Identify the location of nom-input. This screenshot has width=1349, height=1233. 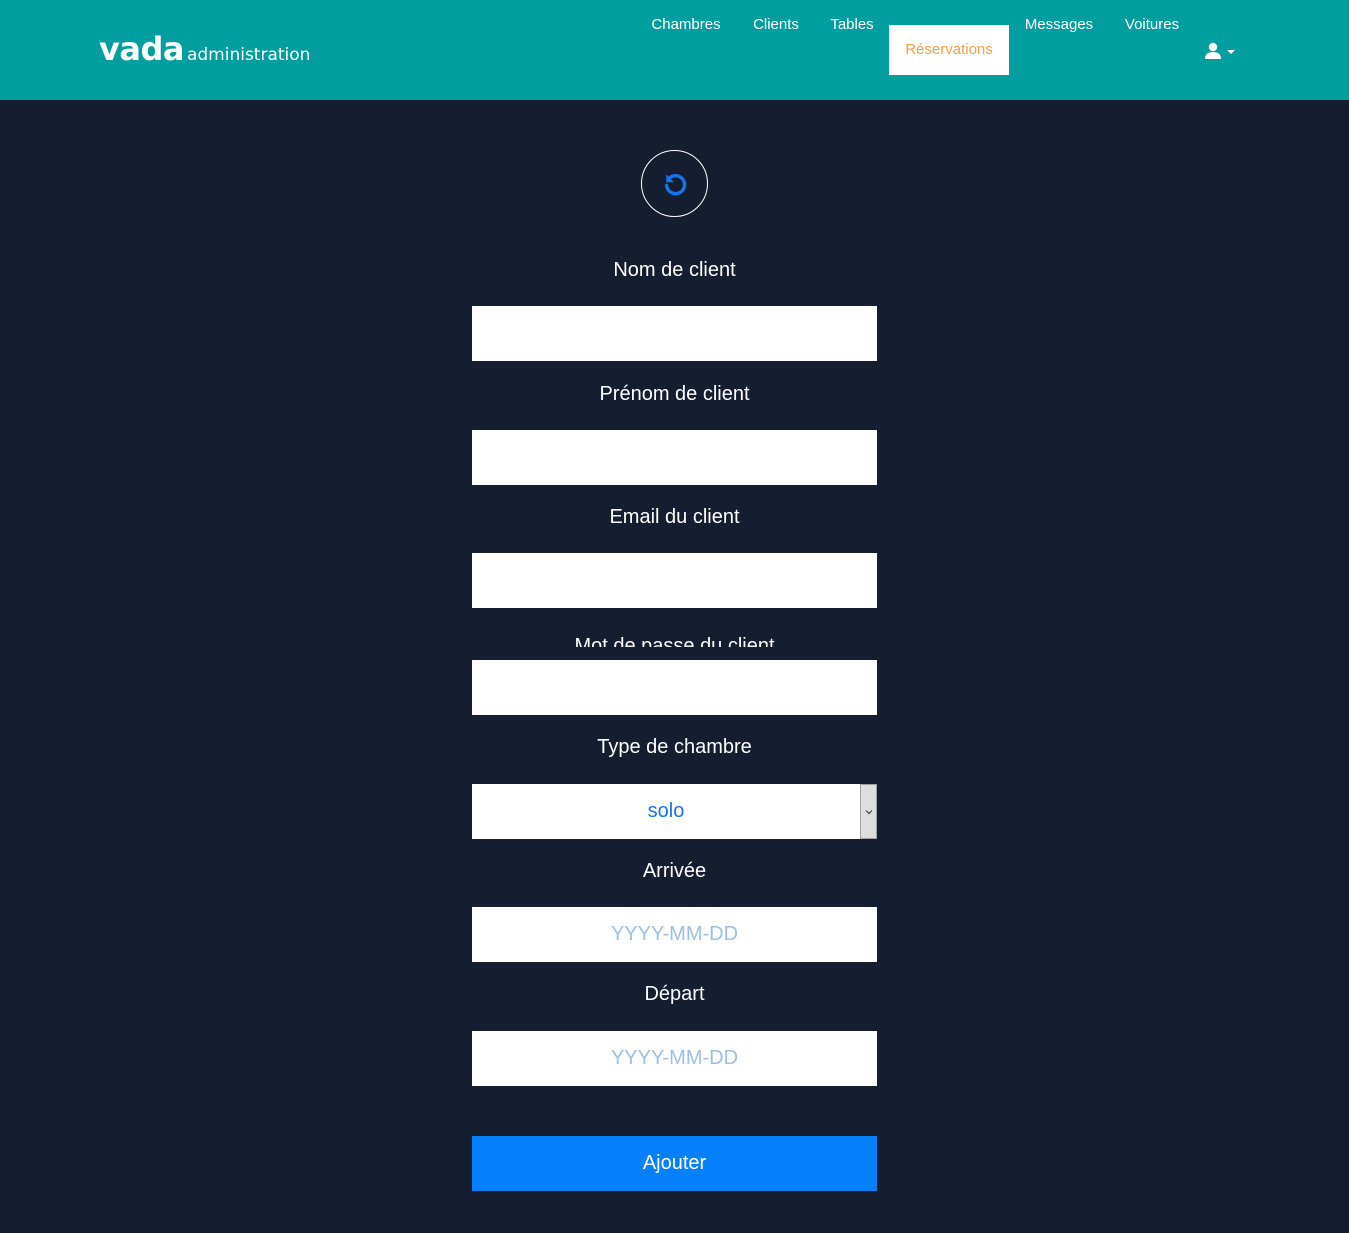
(674, 333).